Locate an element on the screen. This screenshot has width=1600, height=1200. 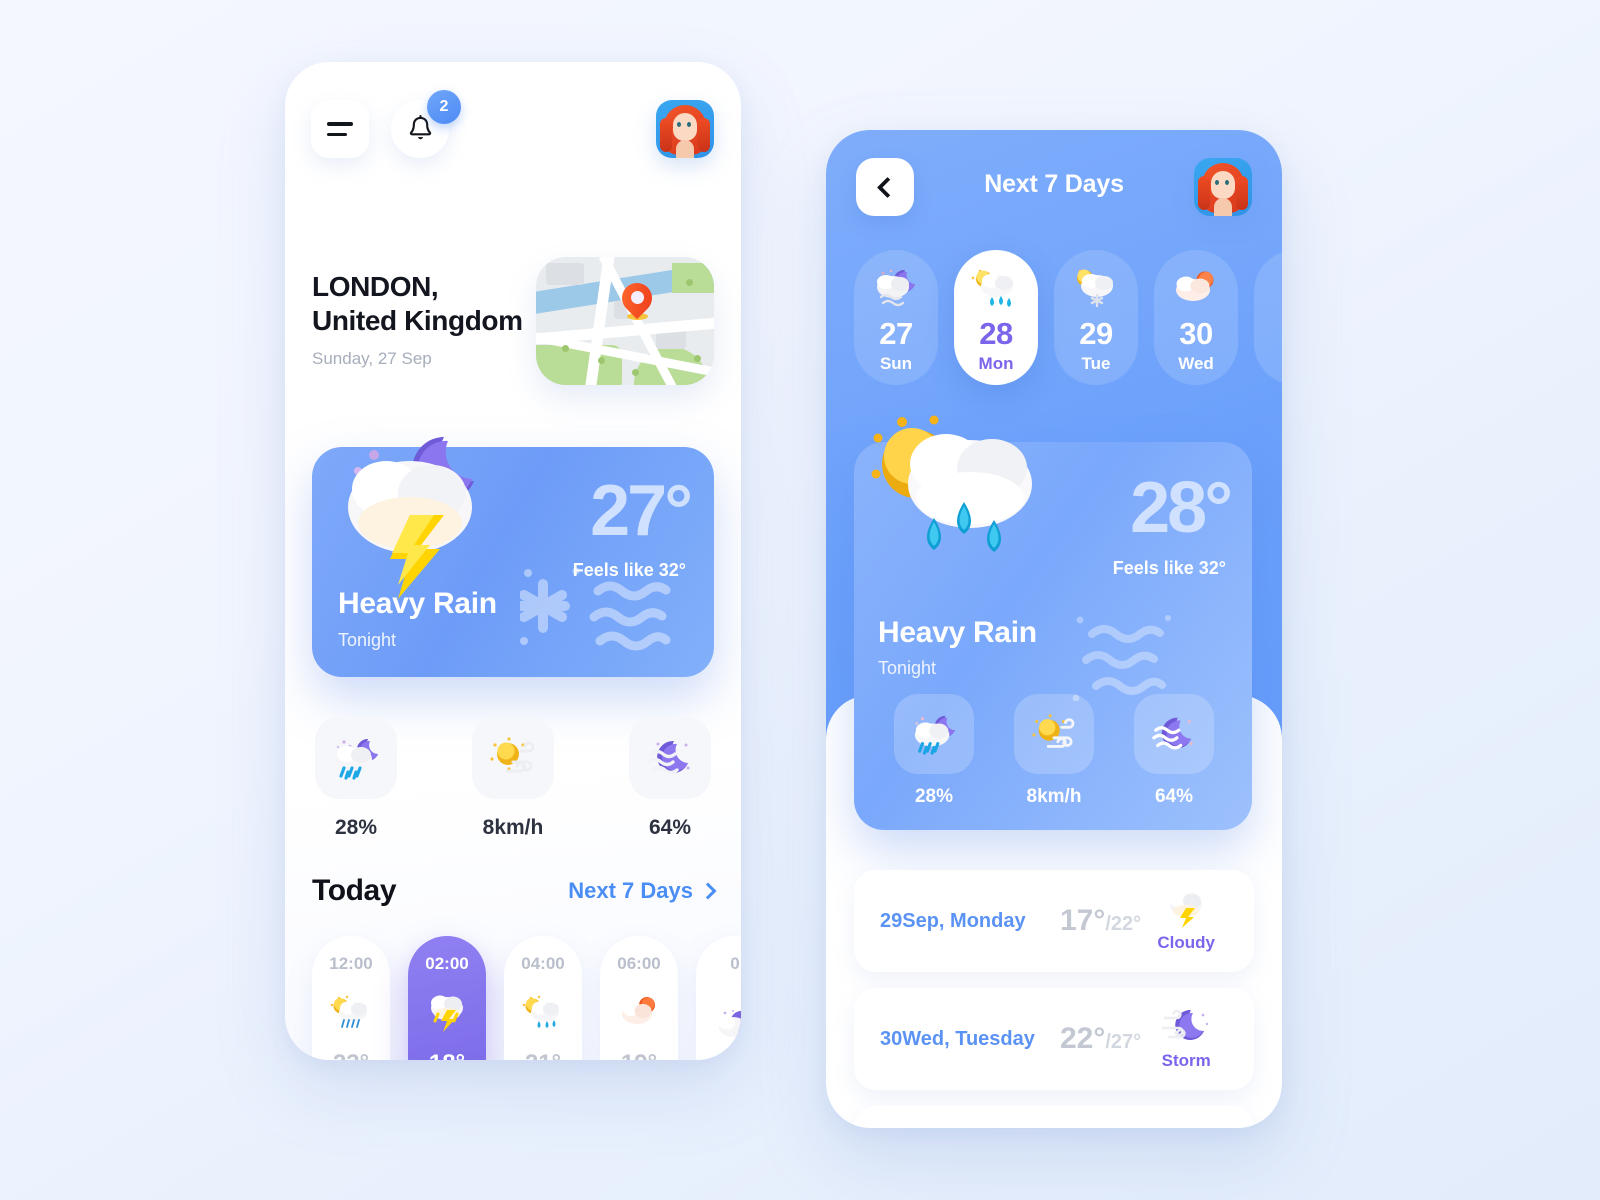
day-selector: 27 Sun 28 Mon 29 Tue 30 Wed is located at coordinates (1068, 317).